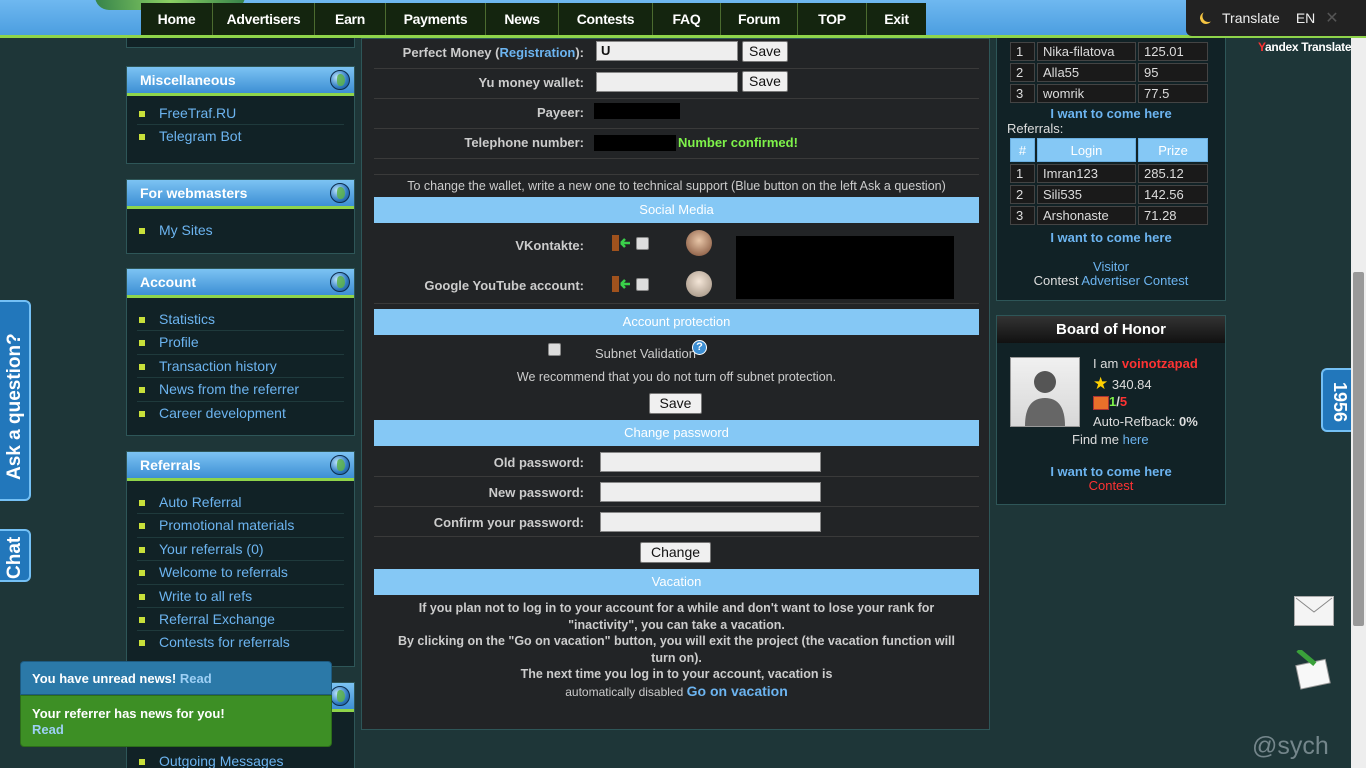  I want to click on sidebar-item-referral-exchange: Referral Exchange, so click(240, 620).